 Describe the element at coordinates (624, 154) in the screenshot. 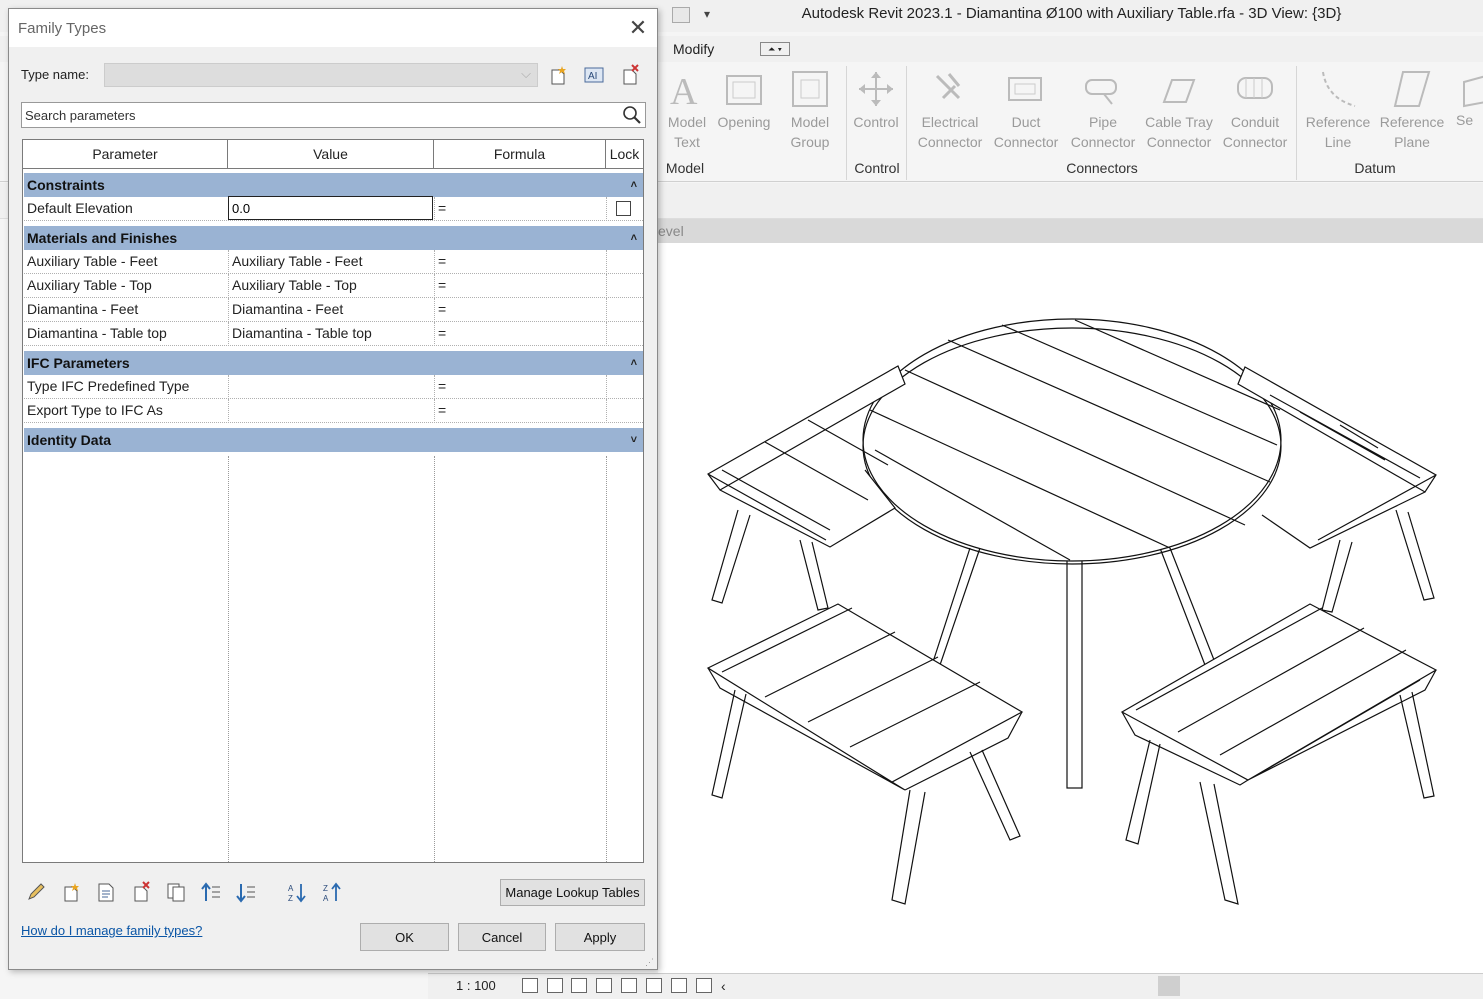

I see `column-header-lock: Lock` at that location.